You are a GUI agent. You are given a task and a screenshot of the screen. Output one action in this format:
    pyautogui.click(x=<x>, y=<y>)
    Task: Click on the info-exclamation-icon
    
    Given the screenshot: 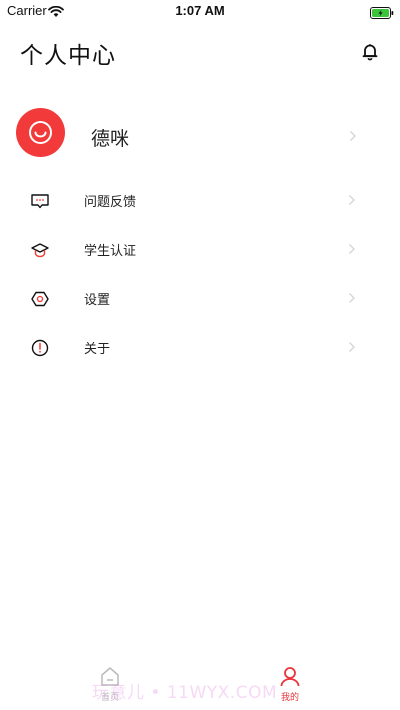 What is the action you would take?
    pyautogui.click(x=40, y=348)
    